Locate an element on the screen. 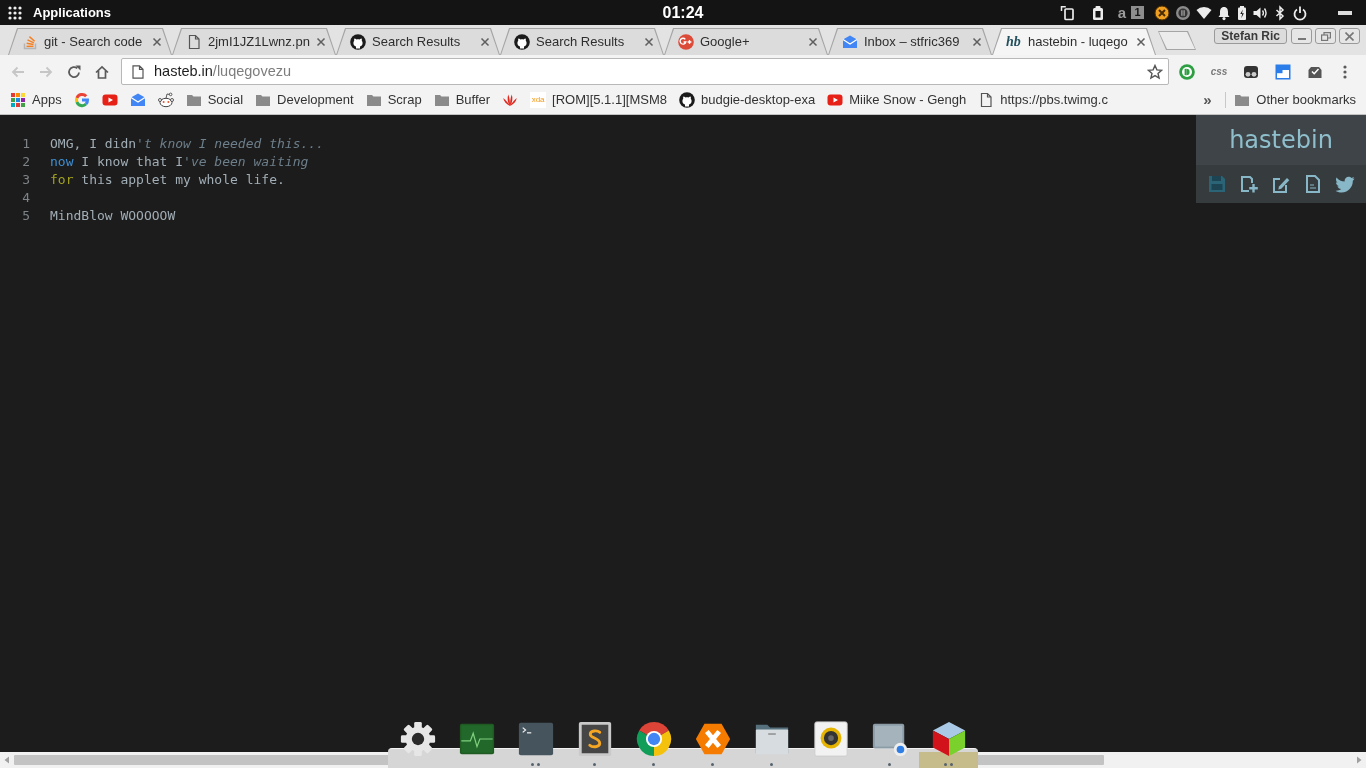 The height and width of the screenshot is (768, 1366). line-number: 4 is located at coordinates (25, 198).